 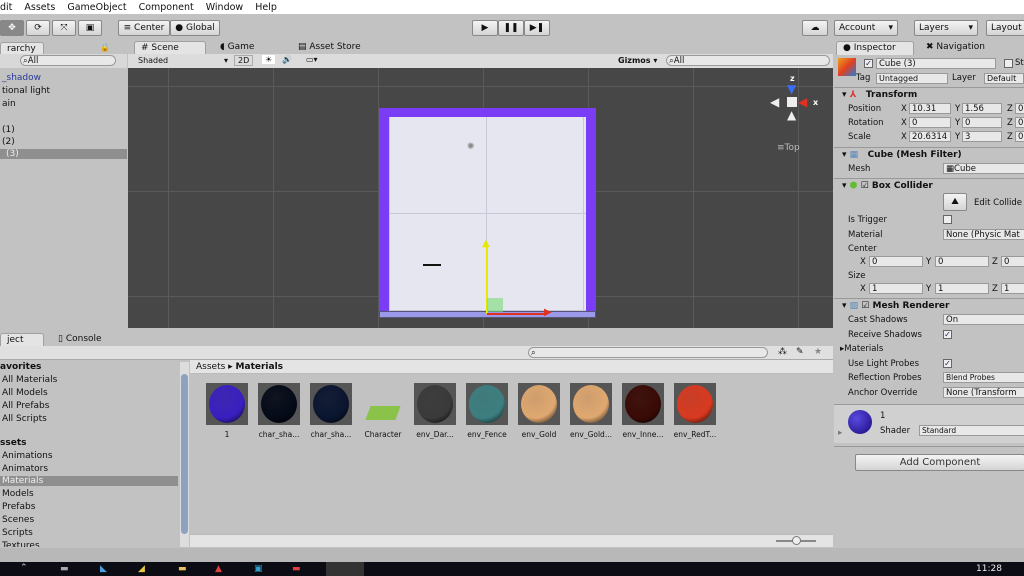 What do you see at coordinates (266, 7) in the screenshot?
I see `menu-help: Help` at bounding box center [266, 7].